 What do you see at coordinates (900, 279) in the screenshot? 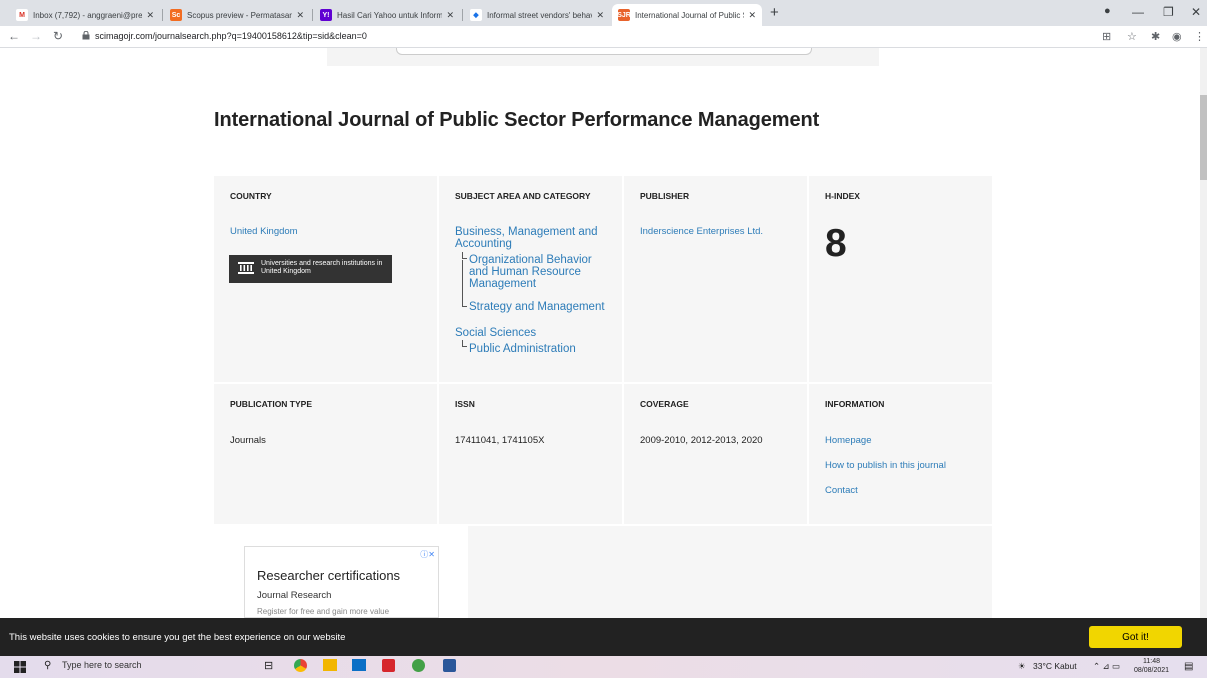
I see `hindex-cell: H-INDEX 8` at bounding box center [900, 279].